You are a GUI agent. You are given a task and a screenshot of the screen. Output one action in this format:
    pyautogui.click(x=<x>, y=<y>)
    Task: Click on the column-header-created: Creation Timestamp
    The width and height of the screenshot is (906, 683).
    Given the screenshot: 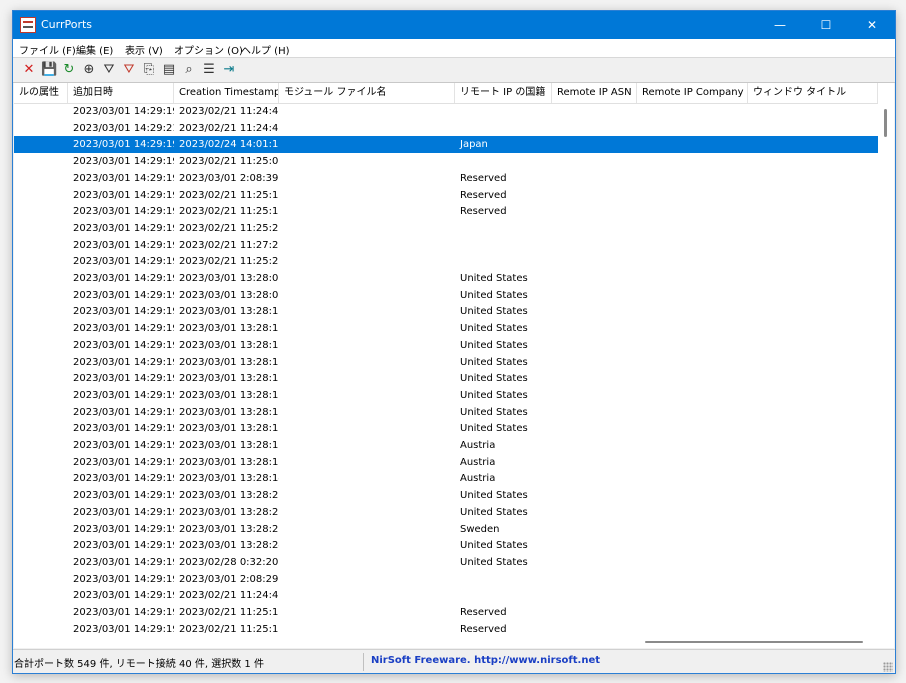 What is the action you would take?
    pyautogui.click(x=226, y=93)
    